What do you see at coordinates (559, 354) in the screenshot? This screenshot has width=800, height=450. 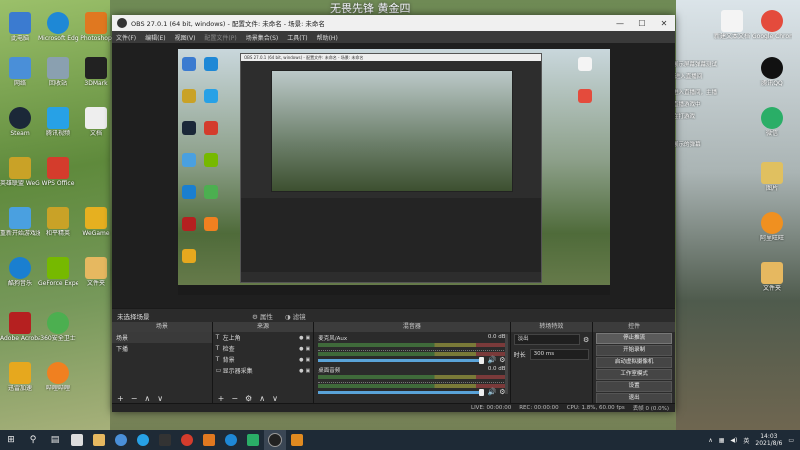 I see `duration-input: 300 ms` at bounding box center [559, 354].